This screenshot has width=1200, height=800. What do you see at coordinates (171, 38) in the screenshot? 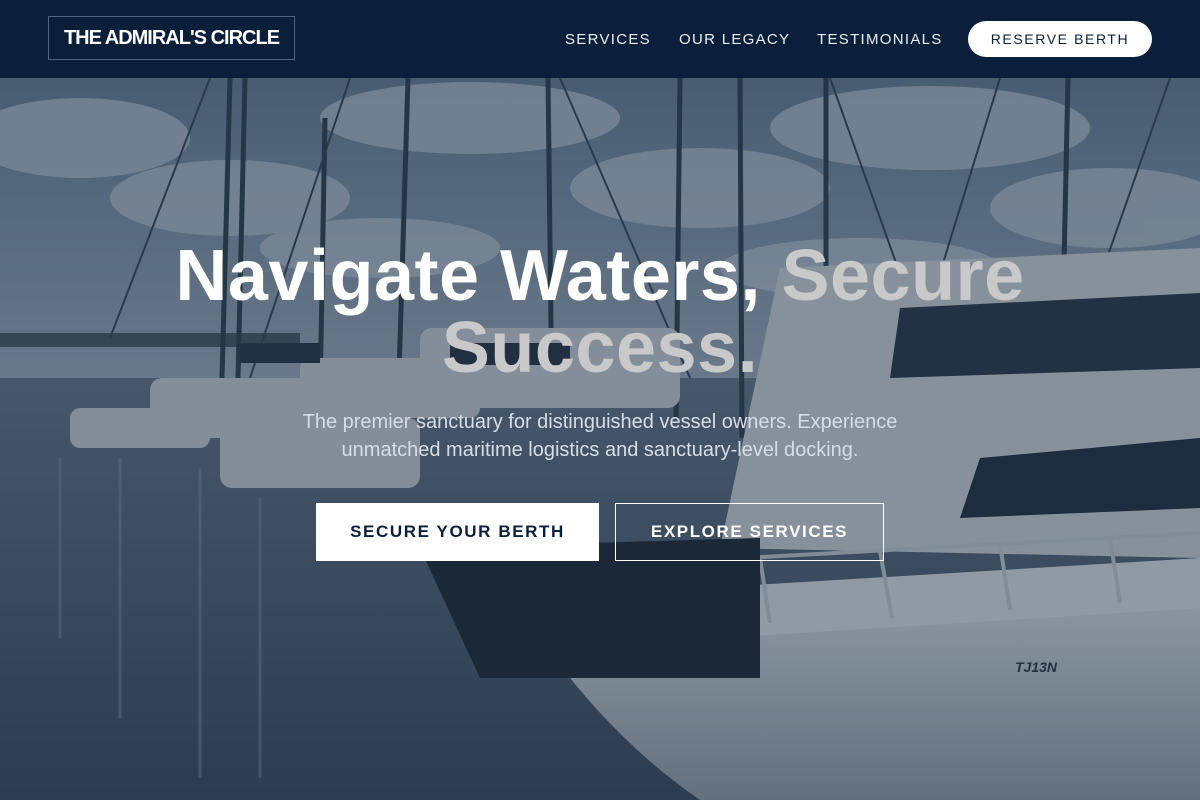
I see `brand-logo: THE ADMIRAL'S CIRCLE` at bounding box center [171, 38].